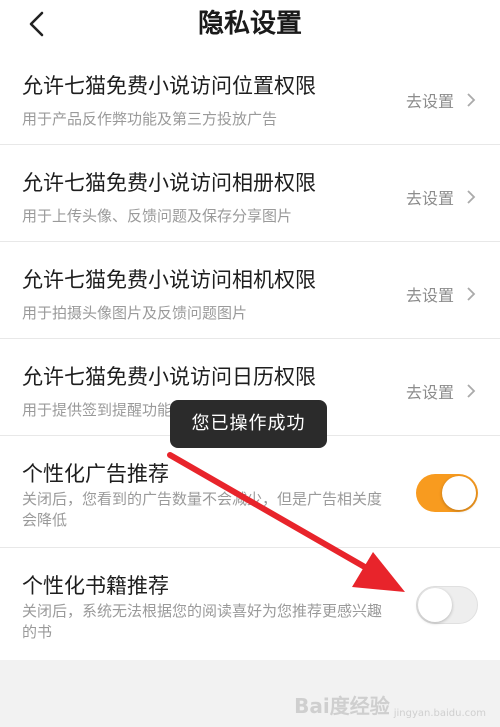  What do you see at coordinates (202, 509) in the screenshot?
I see `row-subtitle: 关闭后，您看到的广告数量不会减少，但是广告相关度会降低` at bounding box center [202, 509].